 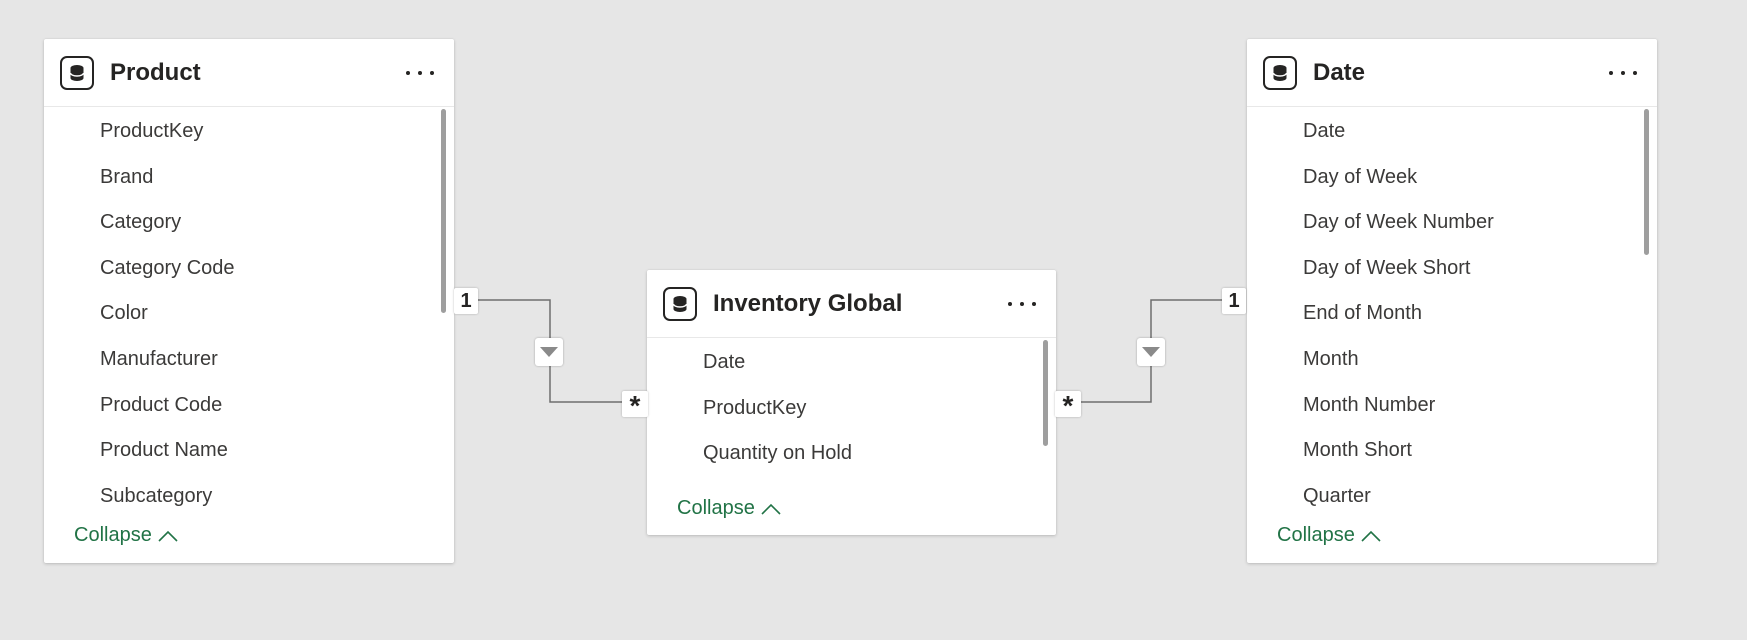 I want to click on field-item: Quarter, so click(x=1452, y=494).